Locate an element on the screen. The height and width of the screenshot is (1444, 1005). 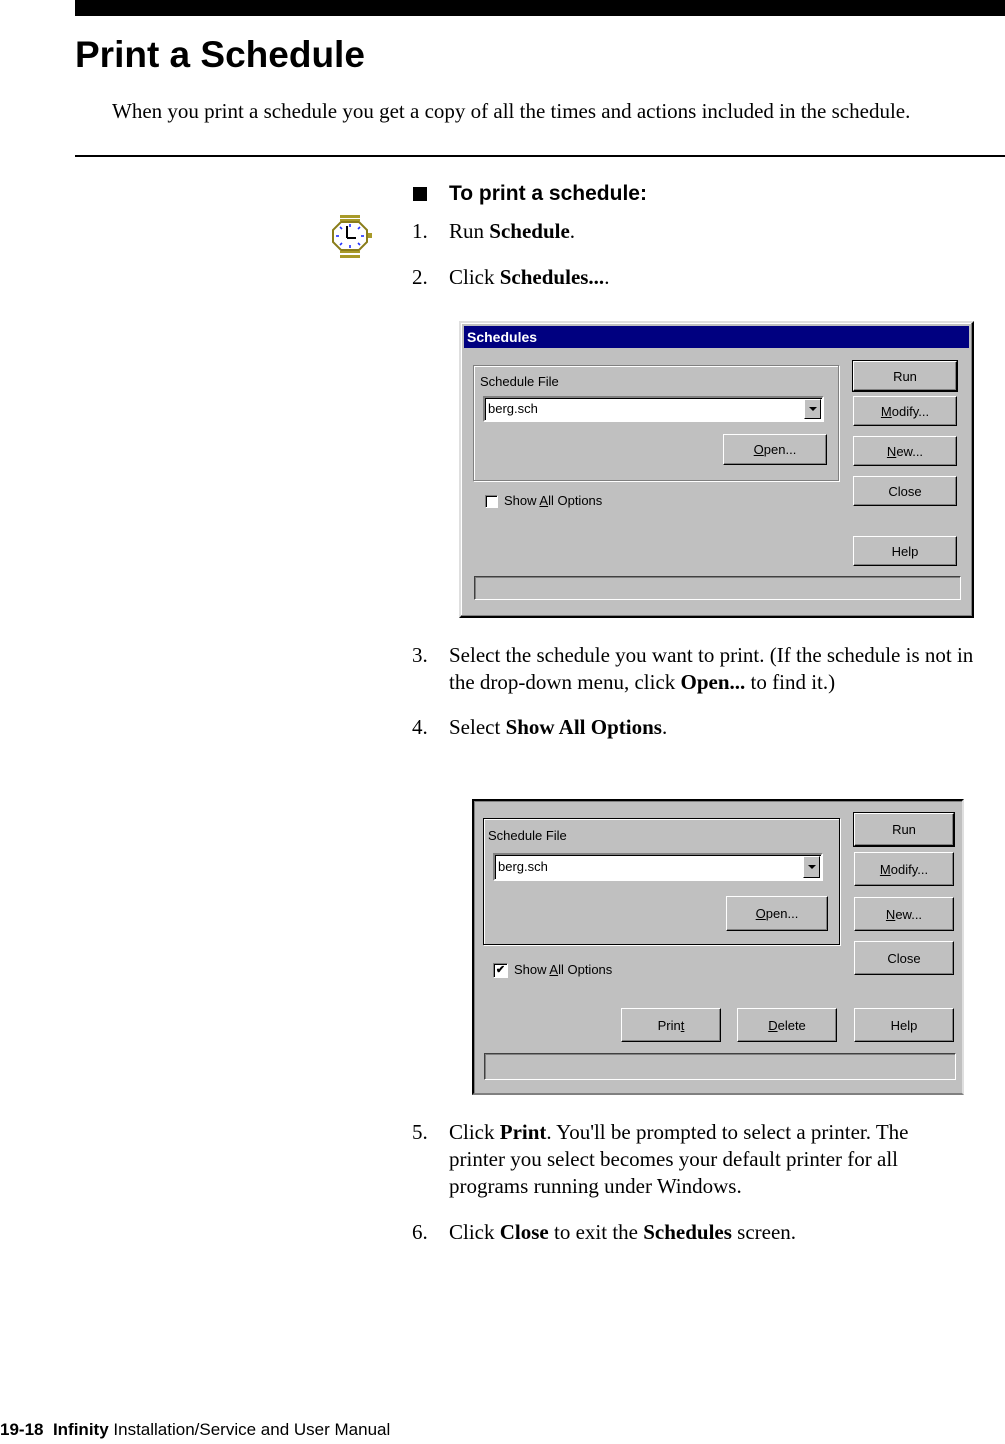
step-1: 1. Run Schedule. is located at coordinates (494, 231).